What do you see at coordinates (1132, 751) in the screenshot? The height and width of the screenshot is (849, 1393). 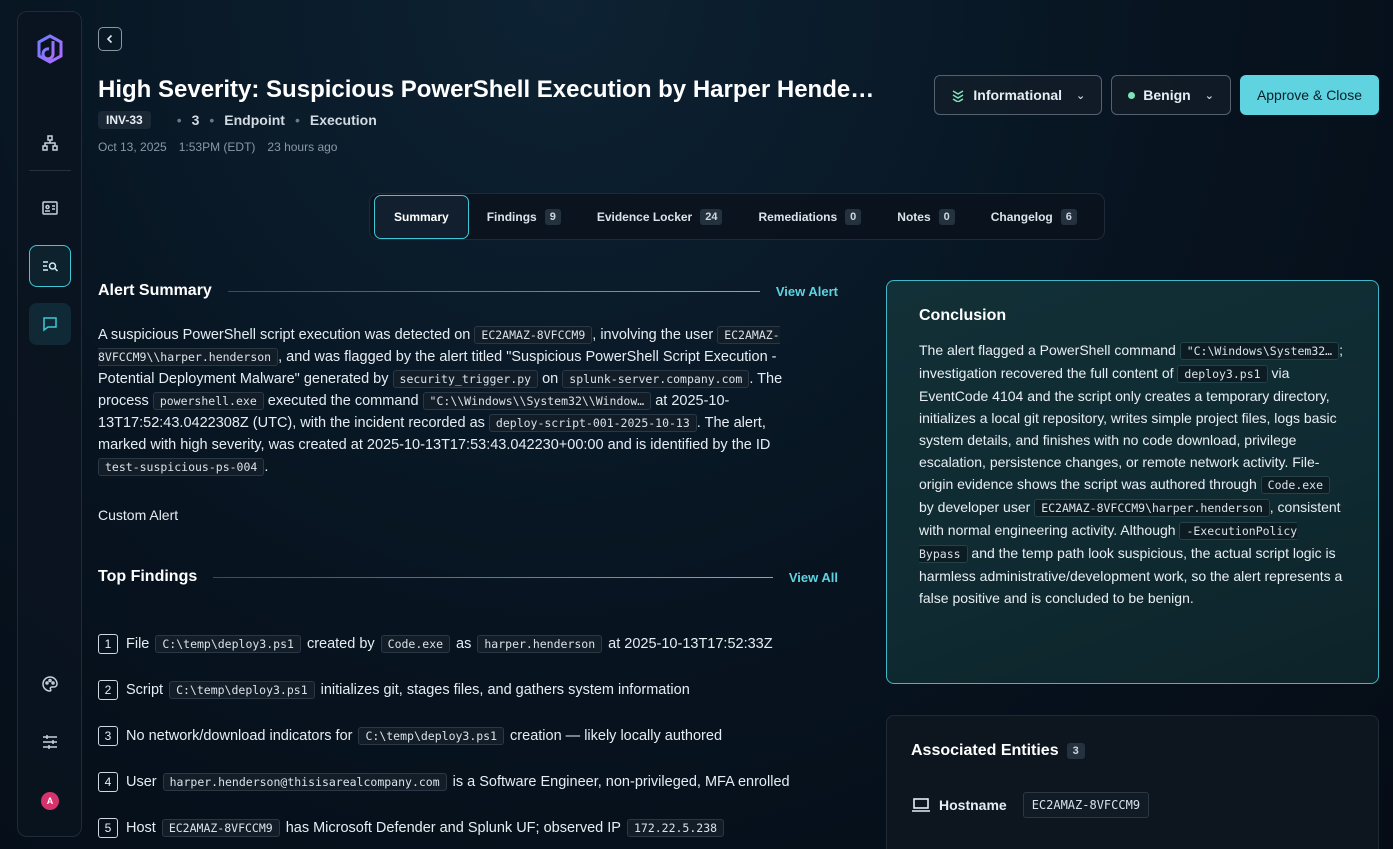 I see `entities-title: Associated Entities 3` at bounding box center [1132, 751].